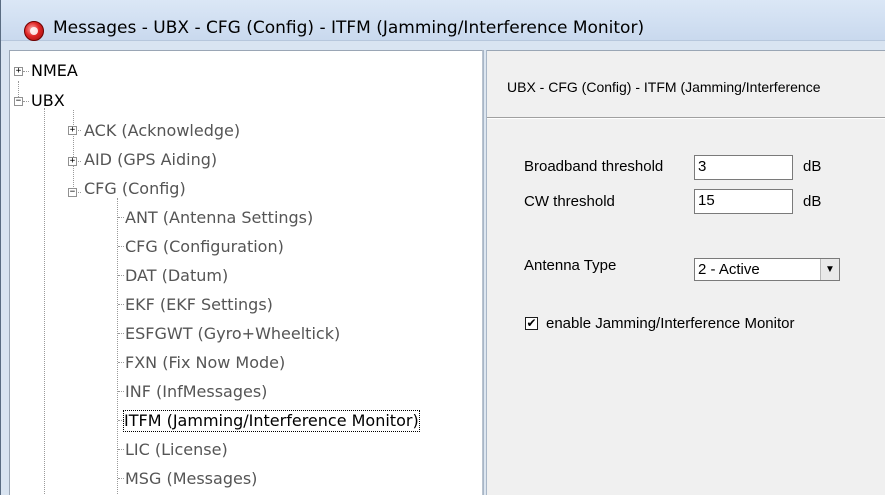 The height and width of the screenshot is (495, 885). What do you see at coordinates (204, 247) in the screenshot?
I see `tree-item-cfg-configuration: CFG (Configuration)` at bounding box center [204, 247].